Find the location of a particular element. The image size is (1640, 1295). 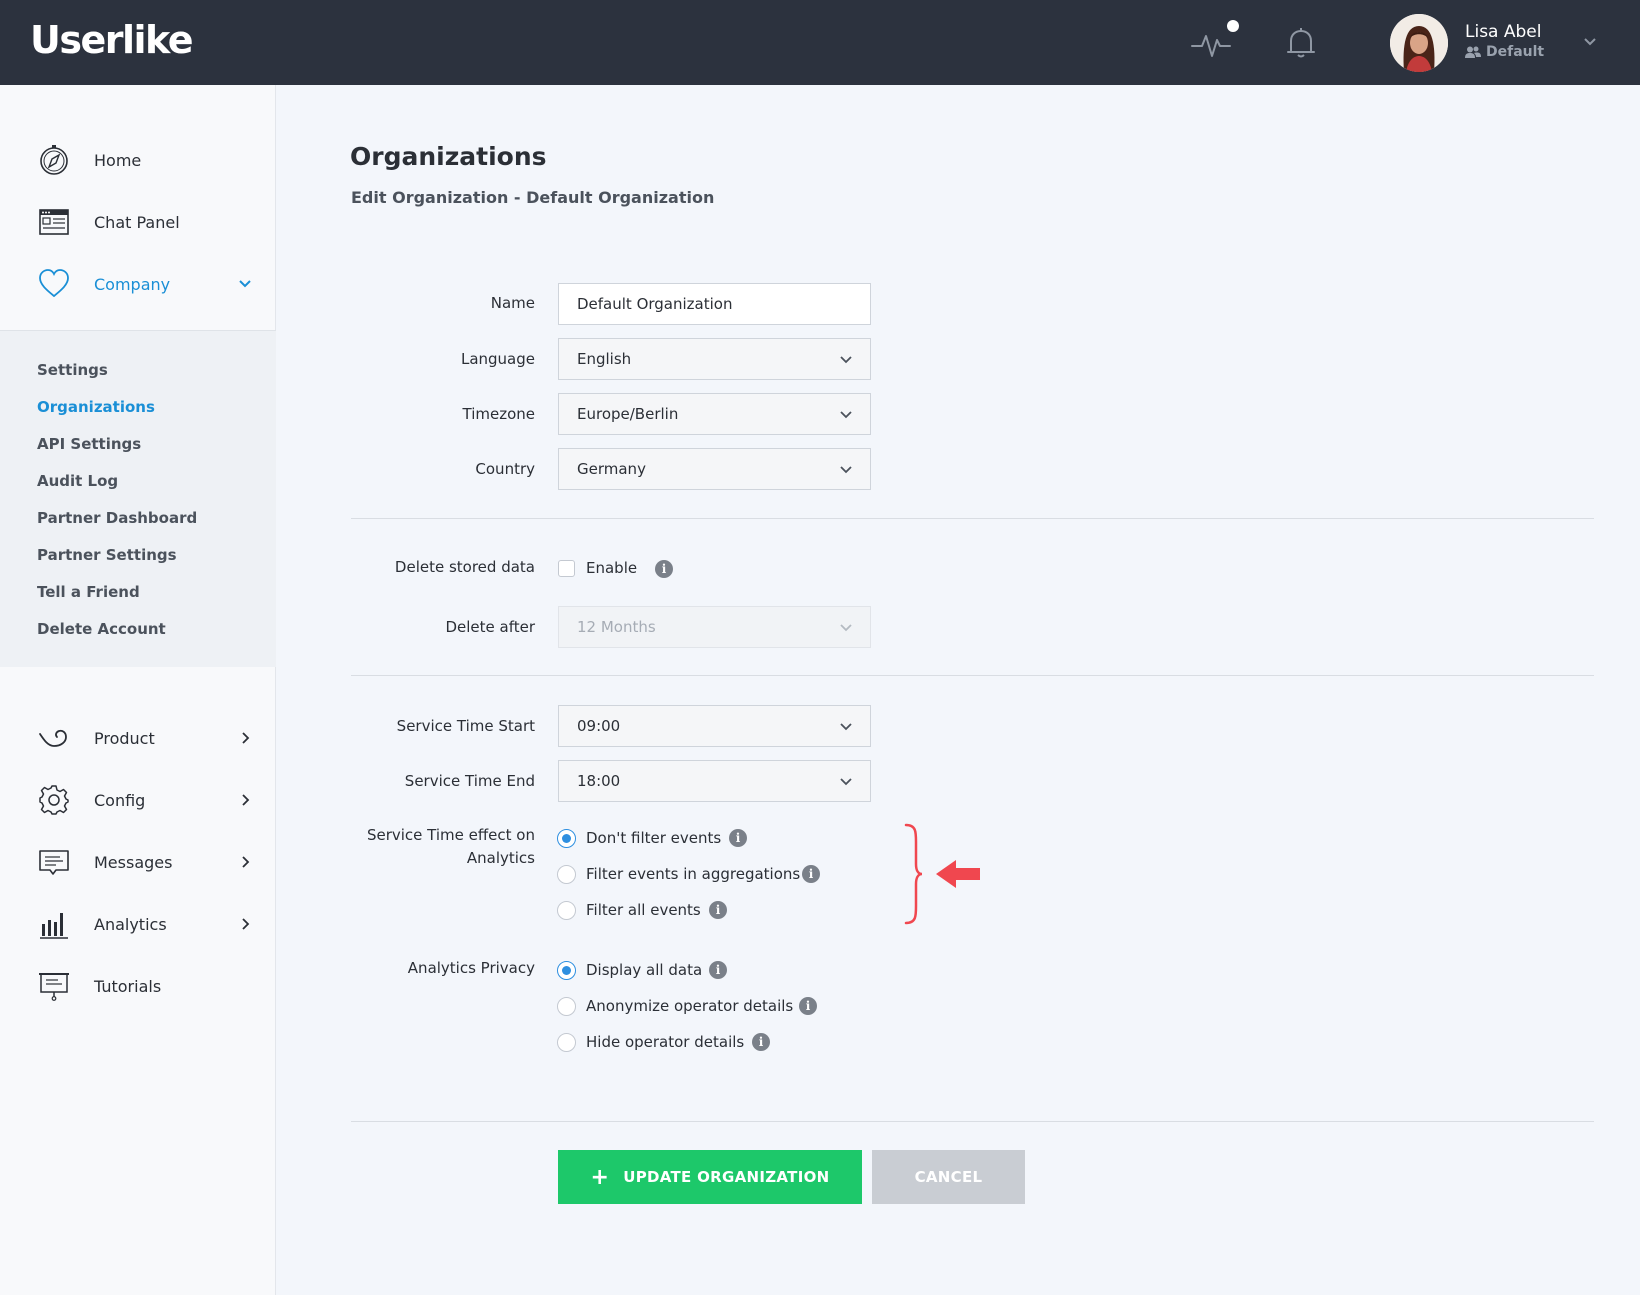

option-display-all-data: Display all data is located at coordinates (644, 970).